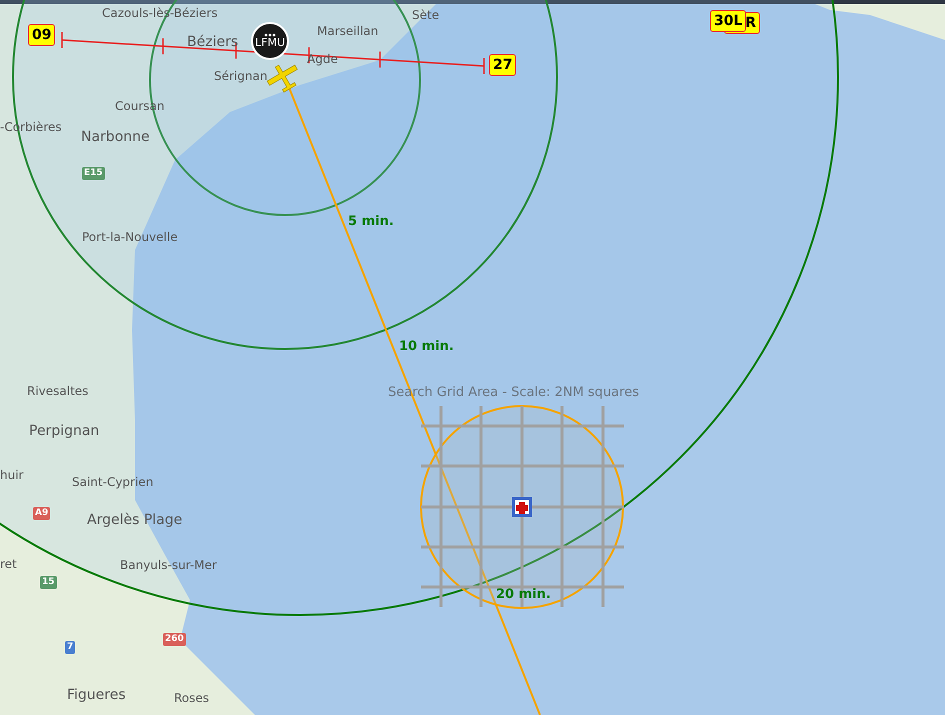 The width and height of the screenshot is (945, 715). Describe the element at coordinates (168, 565) in the screenshot. I see `place-label: Banyuls-sur-Mer` at that location.